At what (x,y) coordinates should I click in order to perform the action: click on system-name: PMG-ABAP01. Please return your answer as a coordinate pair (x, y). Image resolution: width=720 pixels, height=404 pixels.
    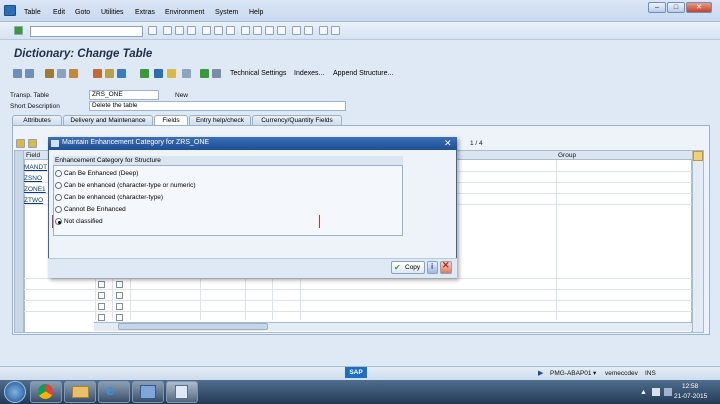
    Looking at the image, I should click on (571, 373).